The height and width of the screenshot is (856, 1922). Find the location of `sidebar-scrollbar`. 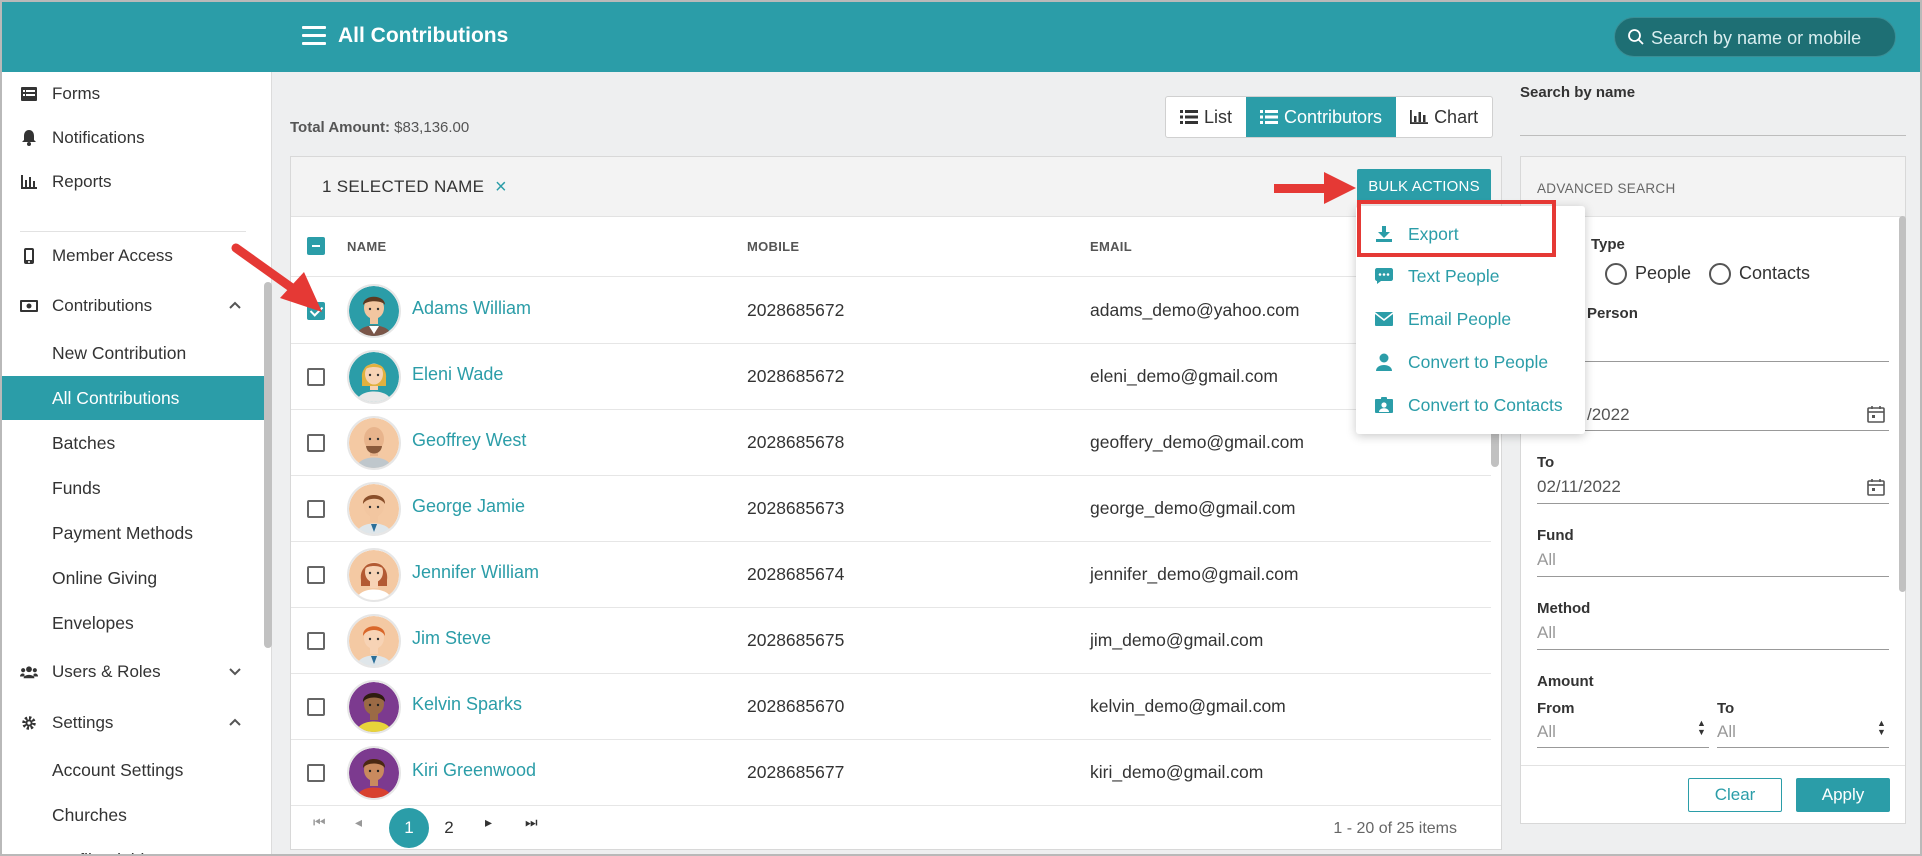

sidebar-scrollbar is located at coordinates (268, 465).